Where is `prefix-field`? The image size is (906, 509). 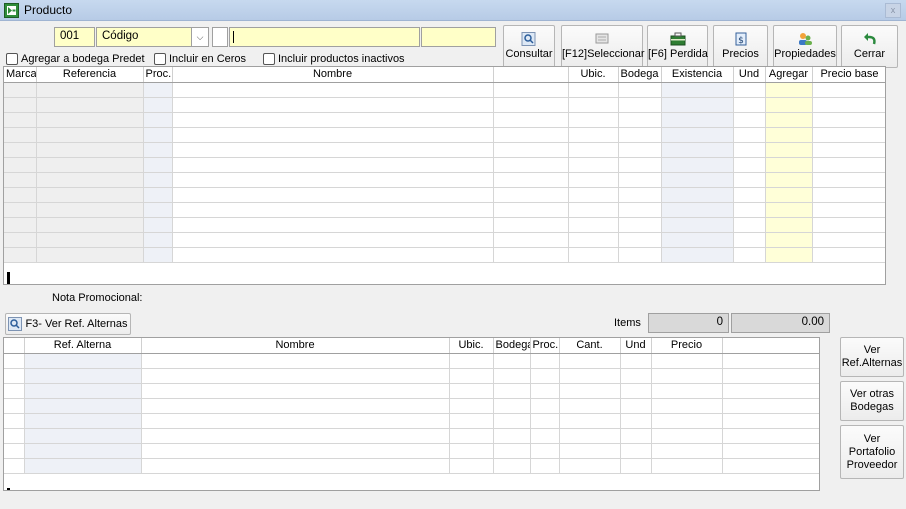
prefix-field is located at coordinates (220, 37).